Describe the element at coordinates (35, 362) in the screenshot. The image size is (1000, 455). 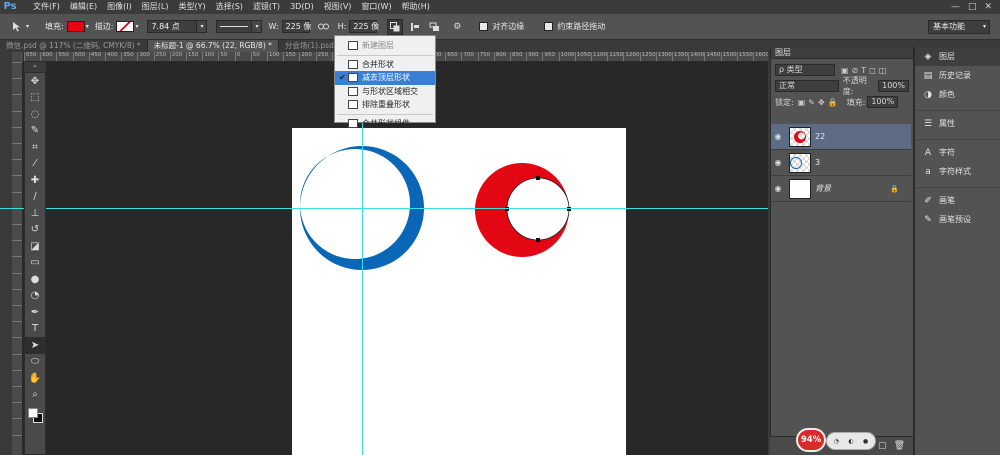
I see `ellipse-tool-icon: ⬭` at that location.